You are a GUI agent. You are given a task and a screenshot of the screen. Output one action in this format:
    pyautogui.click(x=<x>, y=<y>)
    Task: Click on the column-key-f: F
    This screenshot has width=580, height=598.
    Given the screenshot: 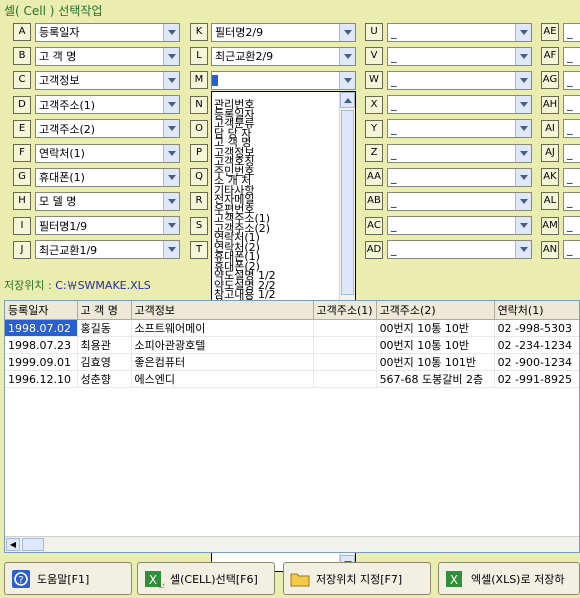 What is the action you would take?
    pyautogui.click(x=22, y=153)
    